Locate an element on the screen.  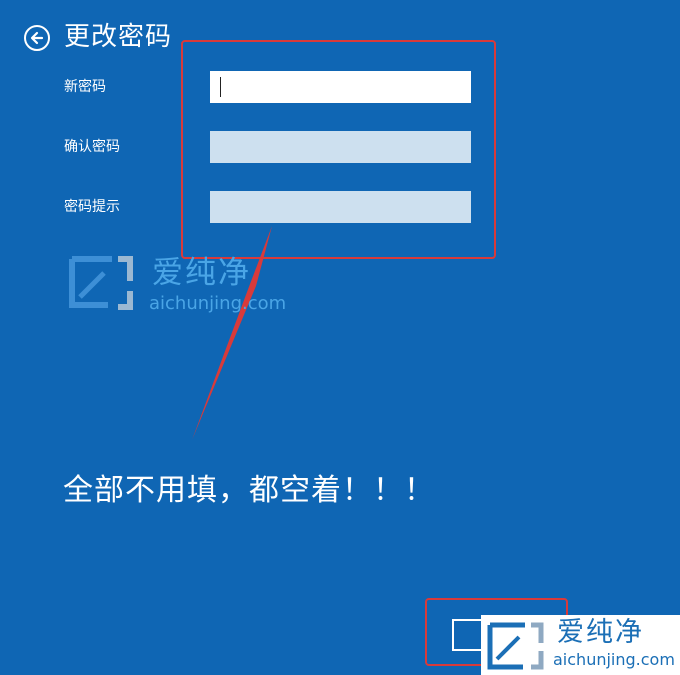
watermark-logo-icon is located at coordinates (101, 283).